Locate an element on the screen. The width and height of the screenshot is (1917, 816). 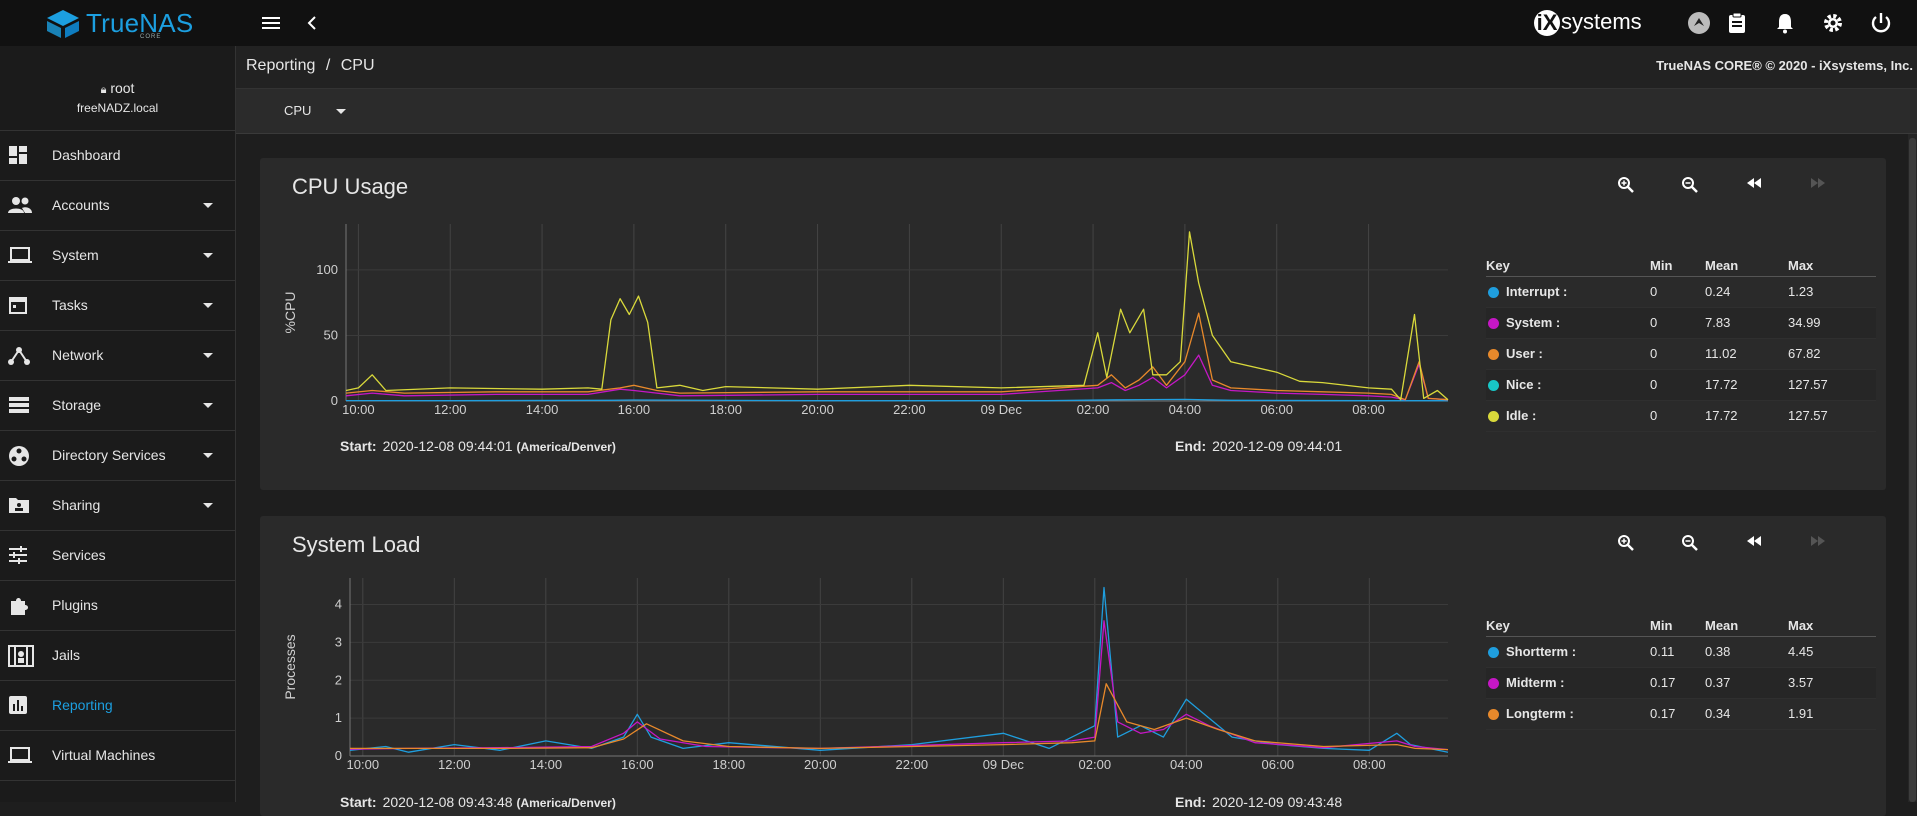
sidebar-item-sharing: Sharing is located at coordinates (117, 506).